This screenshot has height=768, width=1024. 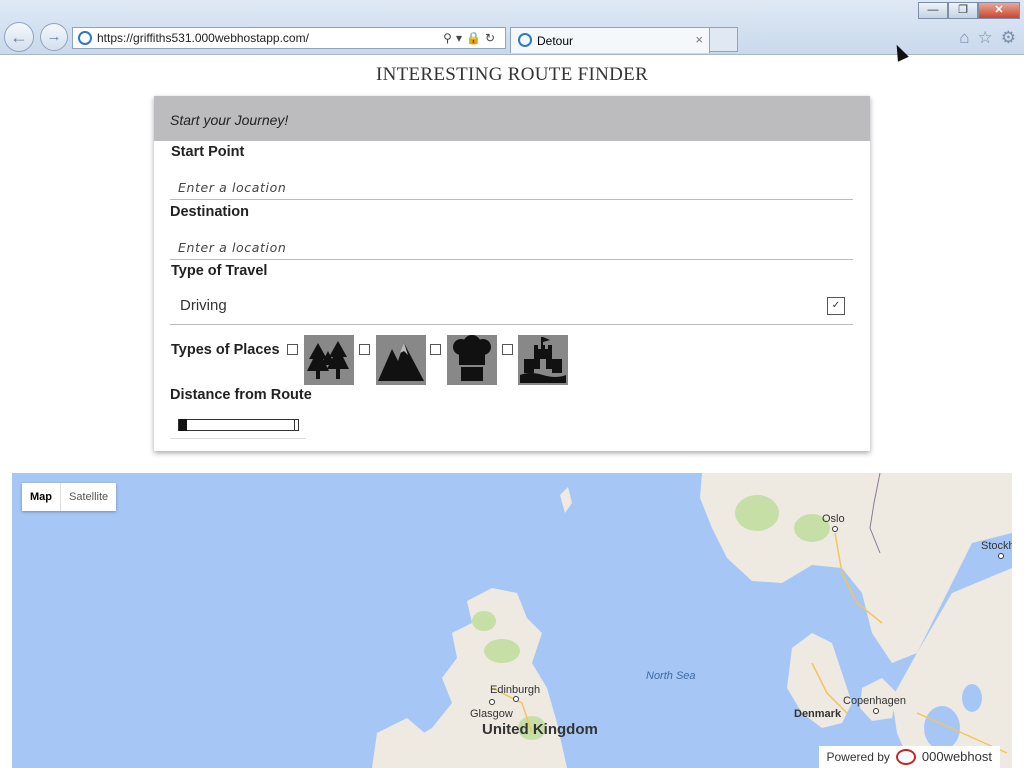 I want to click on powered-by-brand: 000webhost, so click(x=956, y=756).